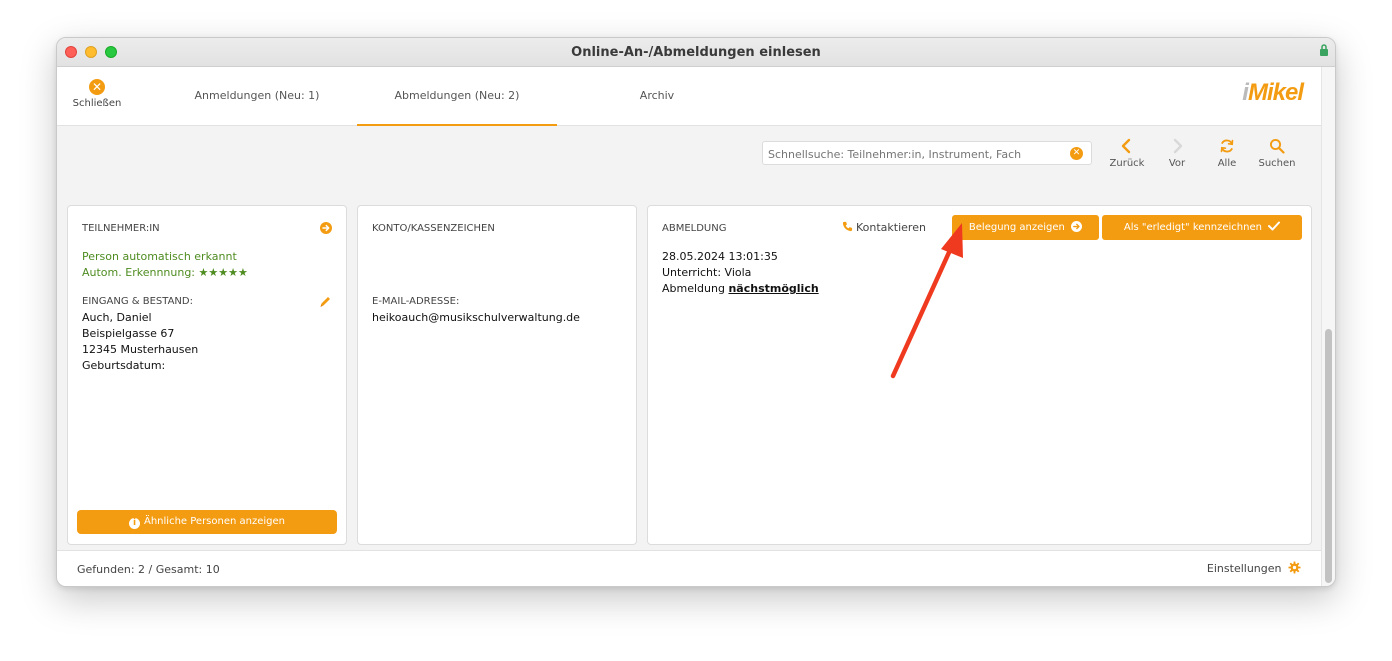  I want to click on chevron-left-icon, so click(1126, 146).